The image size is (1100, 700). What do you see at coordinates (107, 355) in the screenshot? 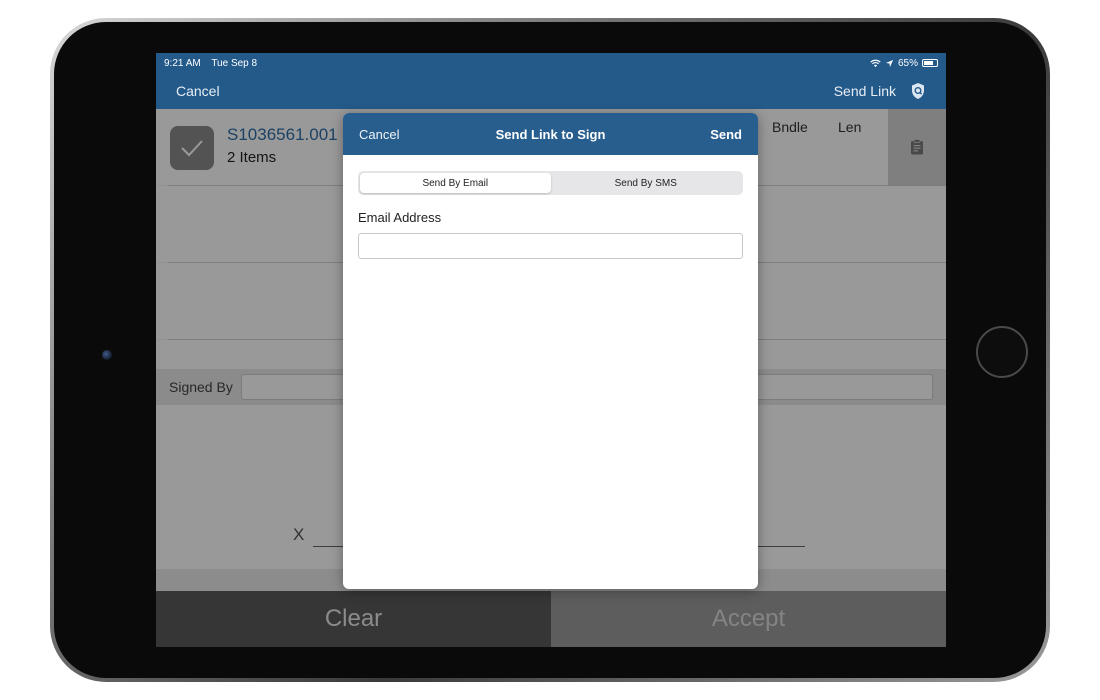
I see `front-camera` at bounding box center [107, 355].